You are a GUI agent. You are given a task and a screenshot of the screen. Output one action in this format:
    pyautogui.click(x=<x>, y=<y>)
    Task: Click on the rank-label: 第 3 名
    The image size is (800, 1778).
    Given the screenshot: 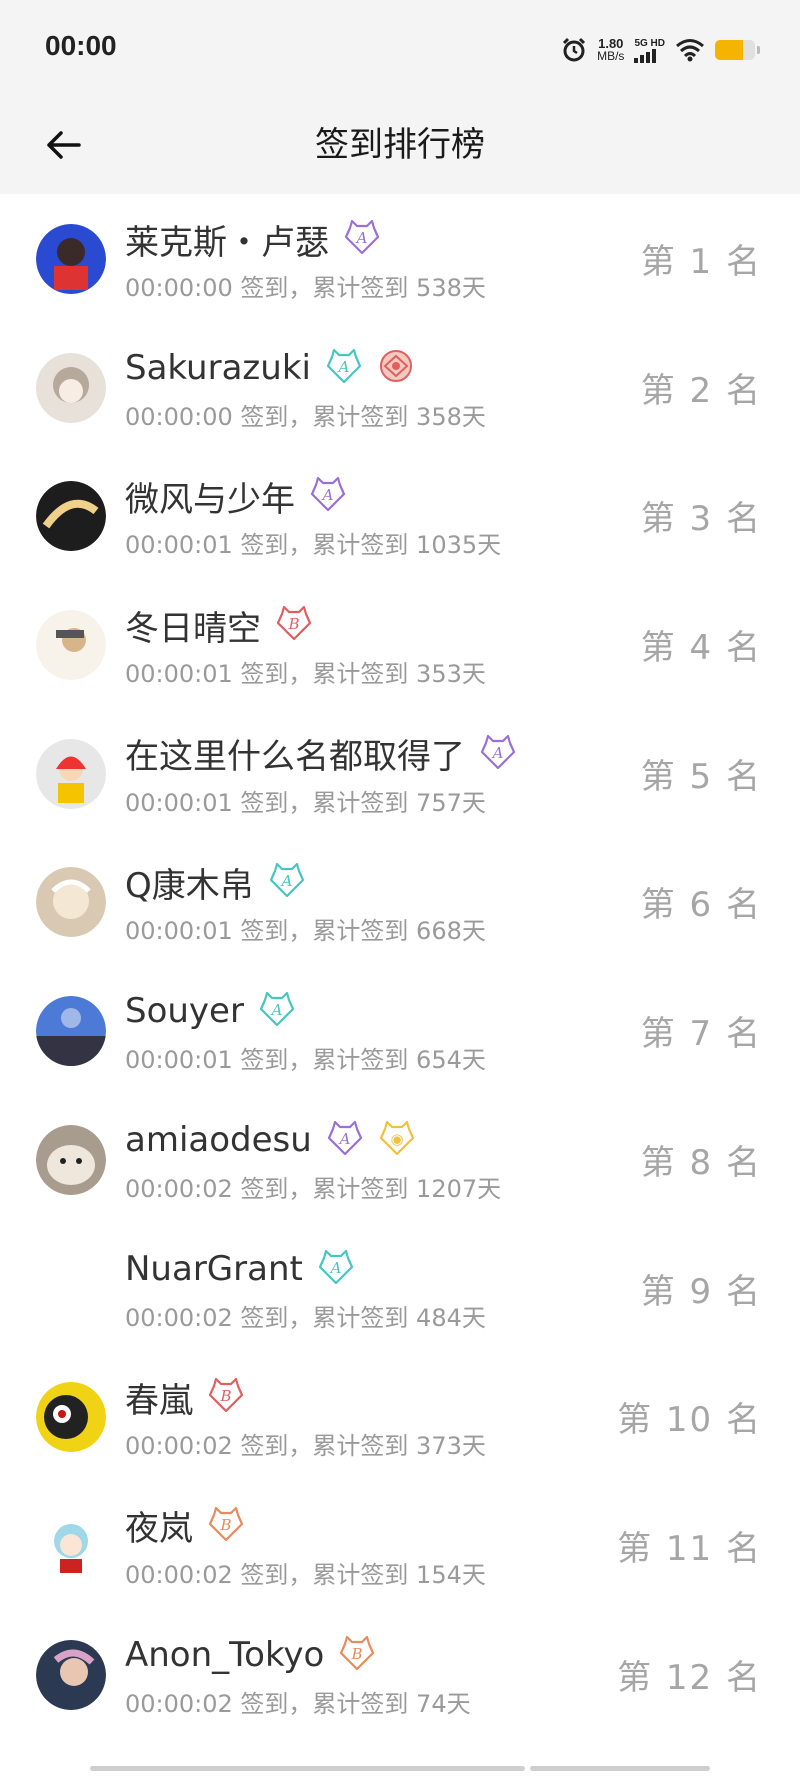 What is the action you would take?
    pyautogui.click(x=701, y=519)
    